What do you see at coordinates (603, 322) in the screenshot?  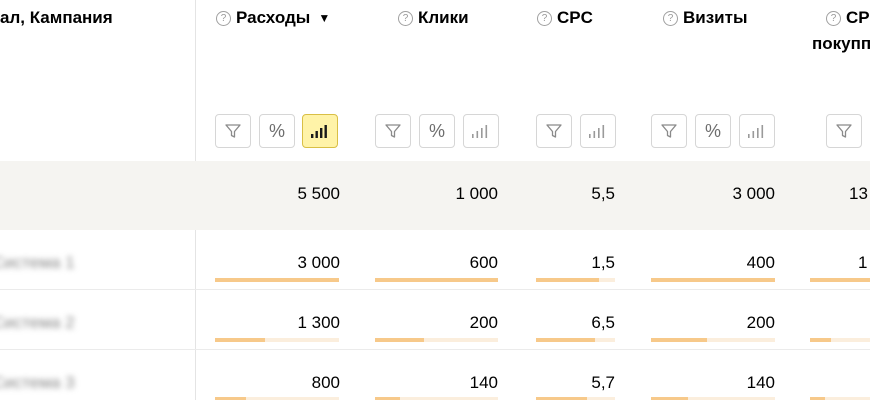 I see `row-cpc: 6,5` at bounding box center [603, 322].